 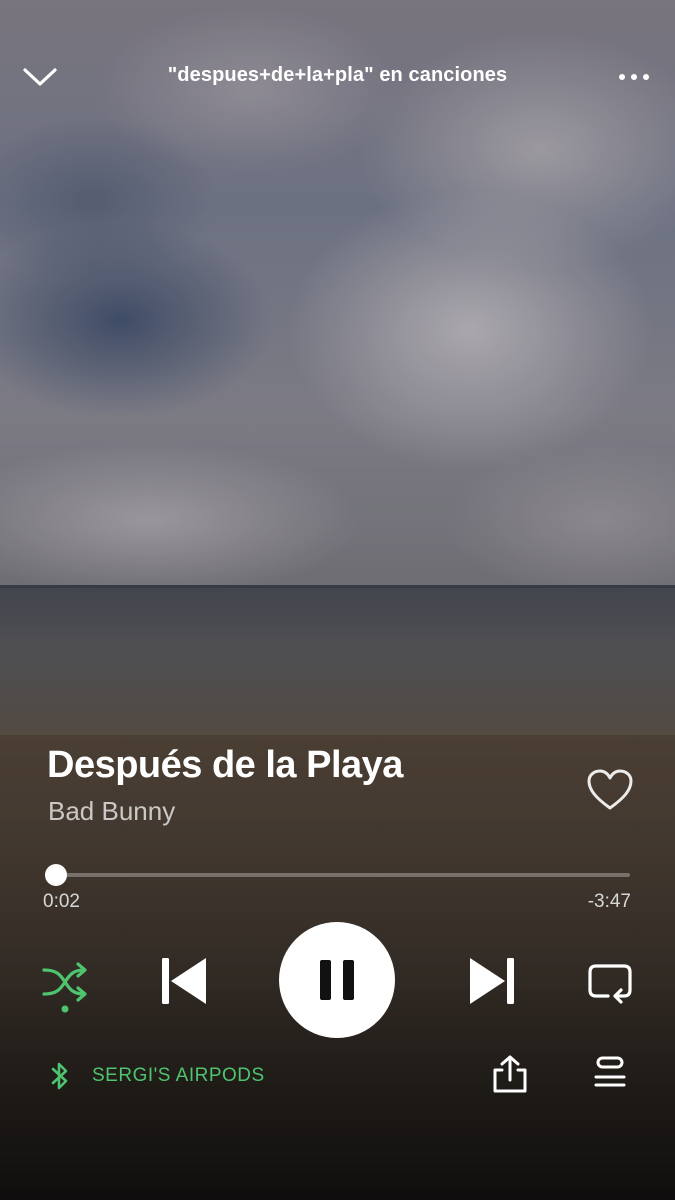 What do you see at coordinates (40, 77) in the screenshot?
I see `chevron-down-icon` at bounding box center [40, 77].